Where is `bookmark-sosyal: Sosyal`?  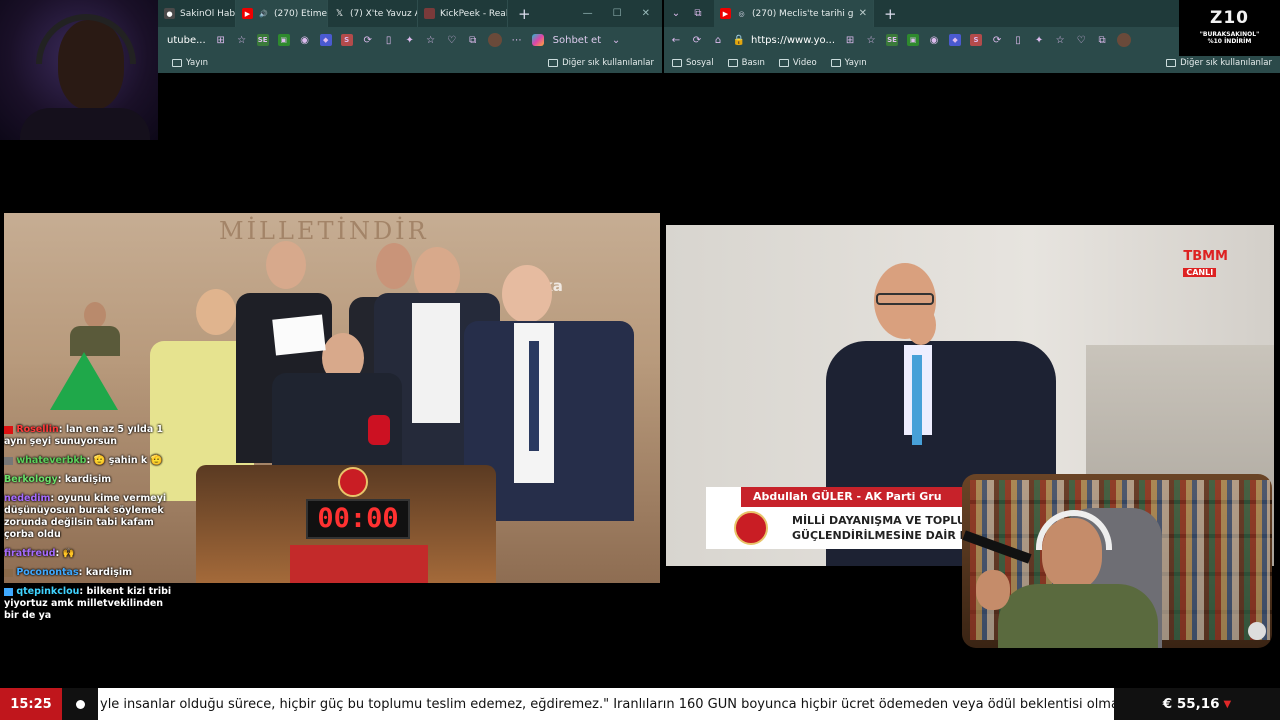 bookmark-sosyal: Sosyal is located at coordinates (693, 63).